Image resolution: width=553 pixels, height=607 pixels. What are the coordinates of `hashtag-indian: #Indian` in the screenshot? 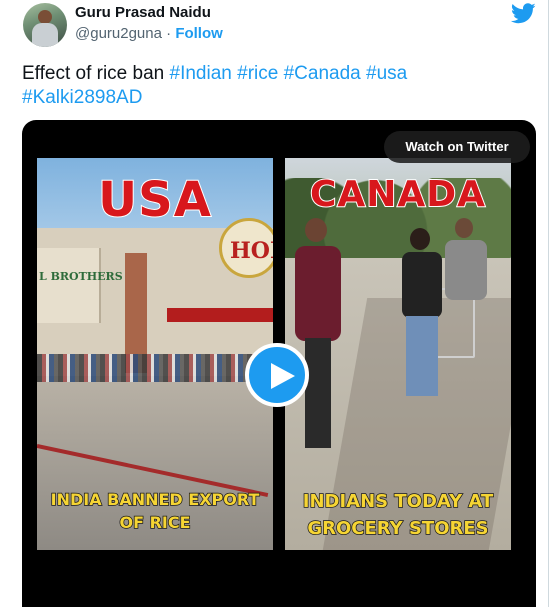 It's located at (201, 73).